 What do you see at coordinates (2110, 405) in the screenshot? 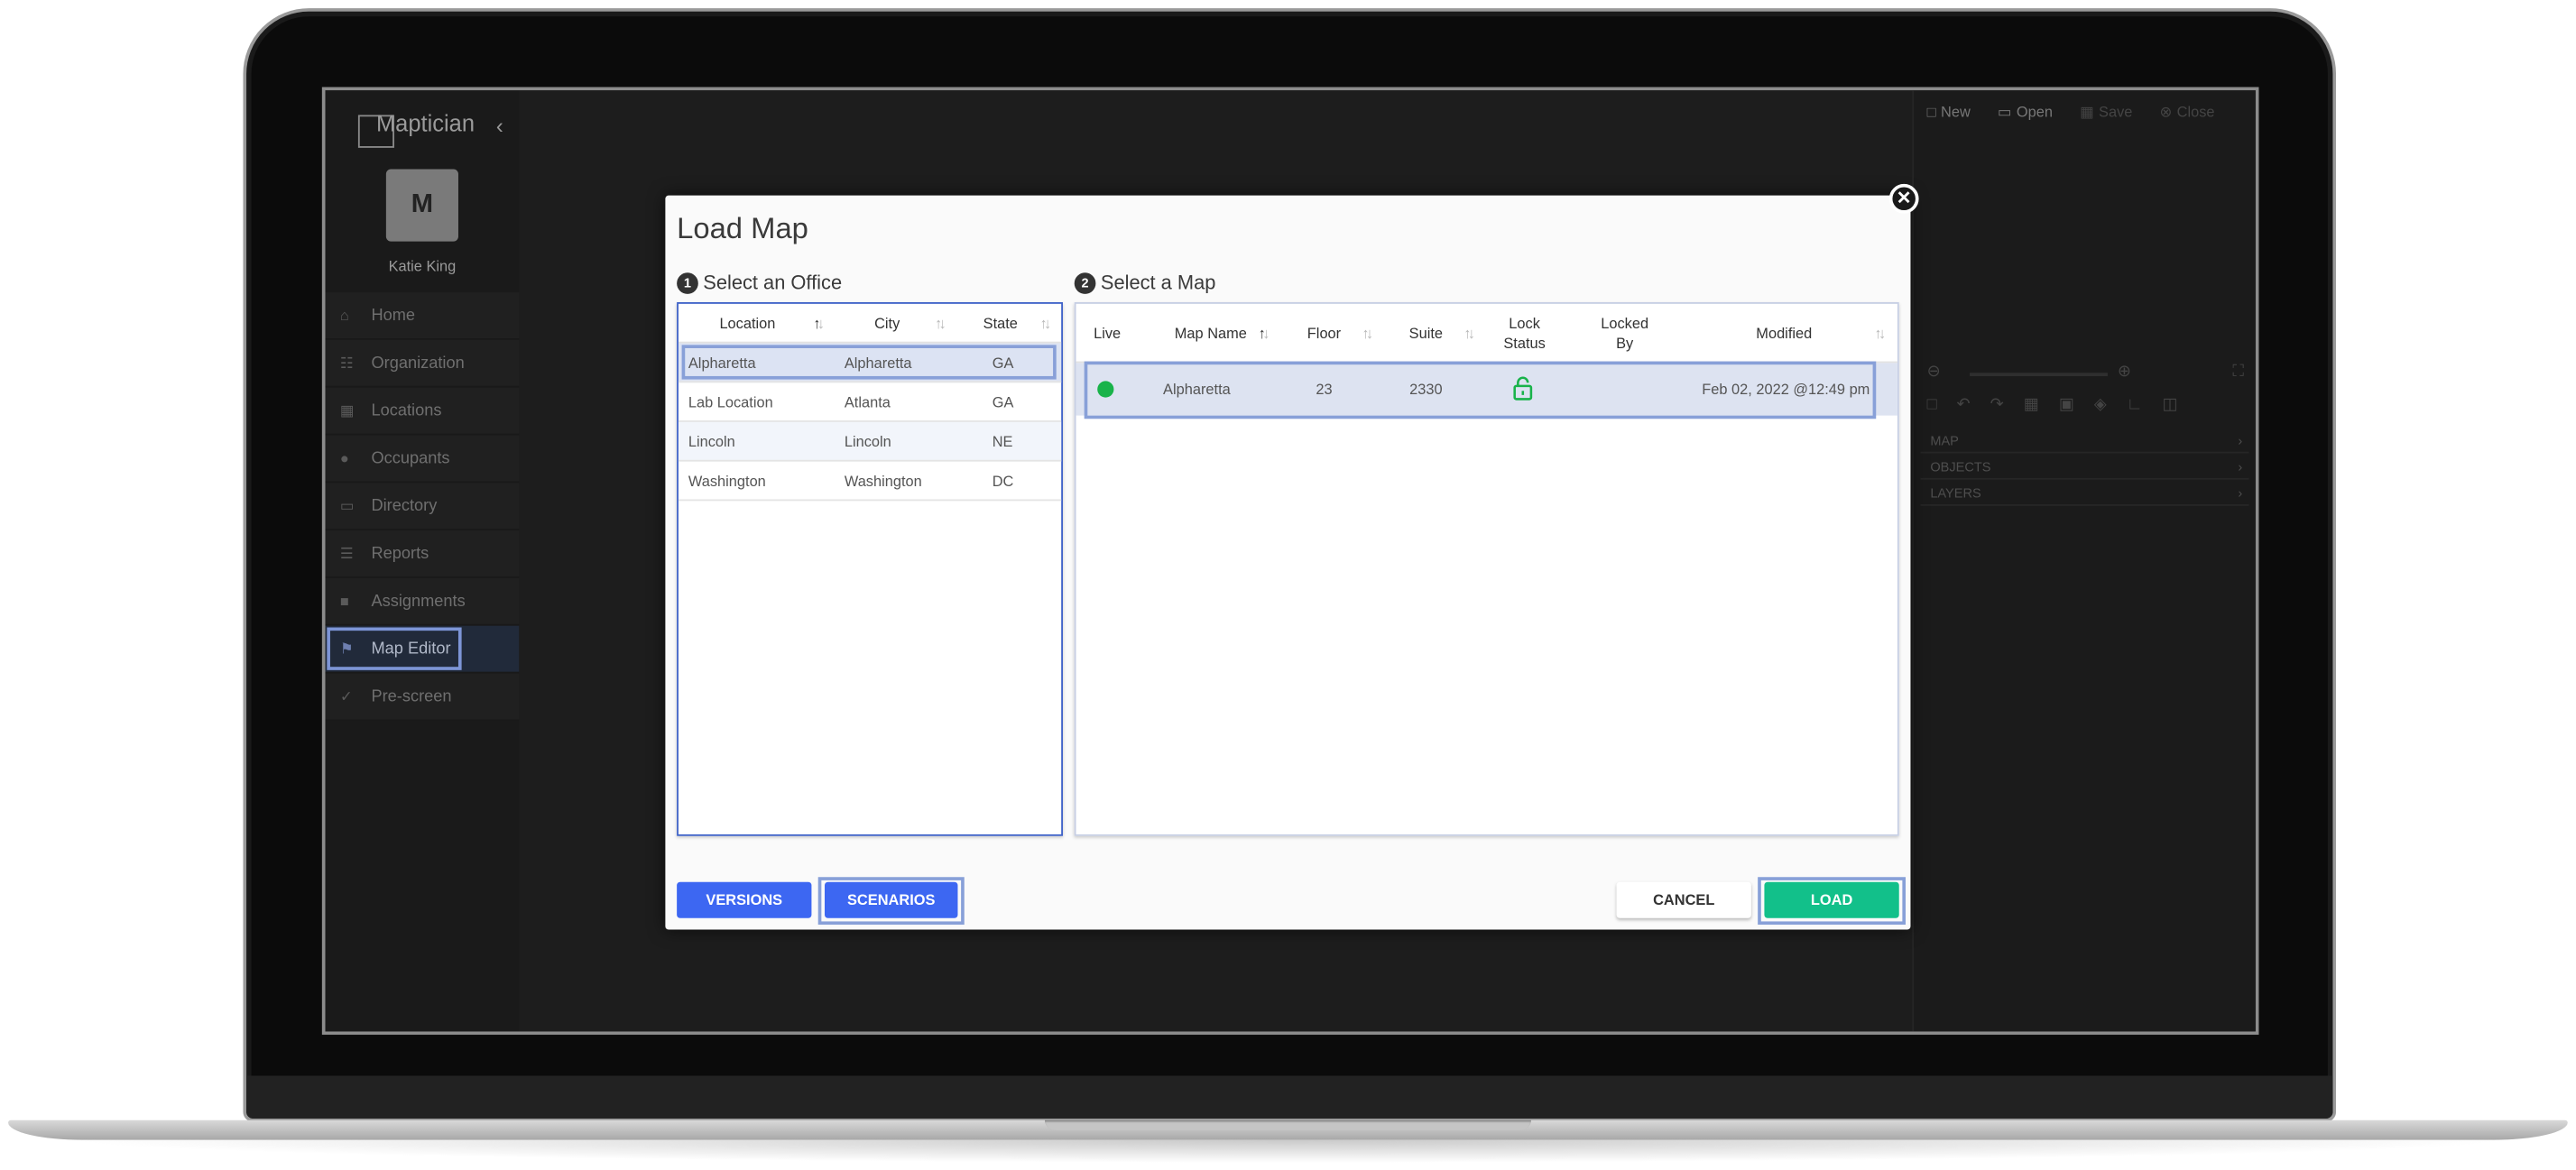
I see `layers-icon: ◈` at bounding box center [2110, 405].